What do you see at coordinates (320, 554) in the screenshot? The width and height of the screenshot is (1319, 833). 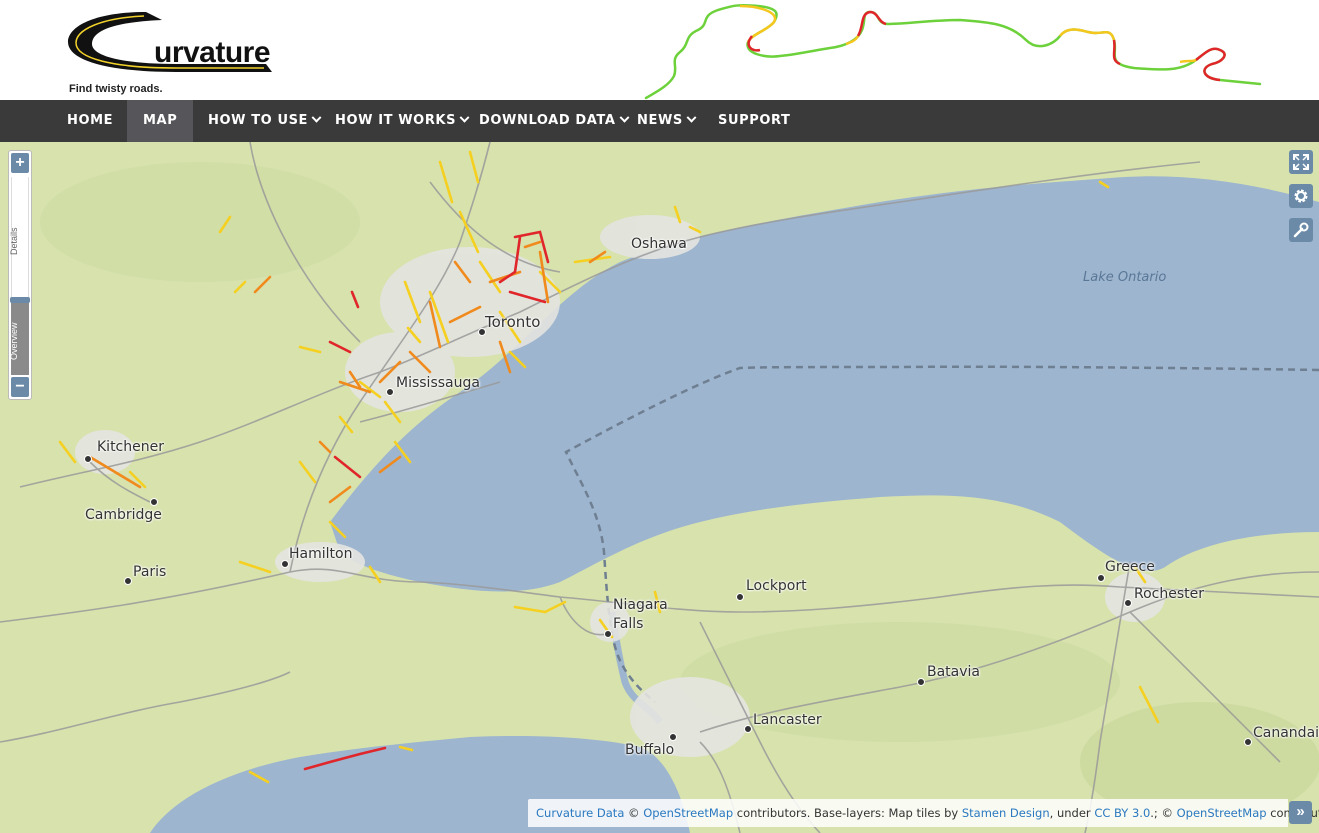 I see `city-label-hamilton: Hamilton` at bounding box center [320, 554].